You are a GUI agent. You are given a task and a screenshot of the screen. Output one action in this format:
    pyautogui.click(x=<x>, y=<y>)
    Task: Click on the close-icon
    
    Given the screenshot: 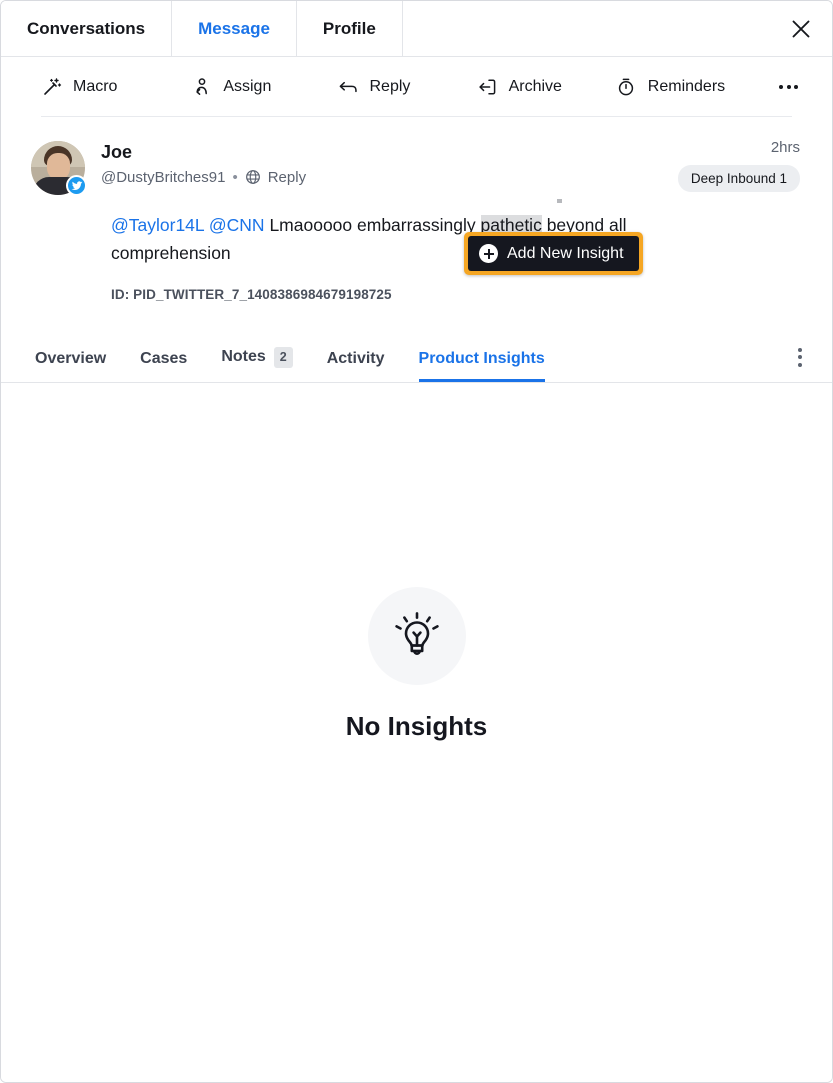 What is the action you would take?
    pyautogui.click(x=801, y=29)
    